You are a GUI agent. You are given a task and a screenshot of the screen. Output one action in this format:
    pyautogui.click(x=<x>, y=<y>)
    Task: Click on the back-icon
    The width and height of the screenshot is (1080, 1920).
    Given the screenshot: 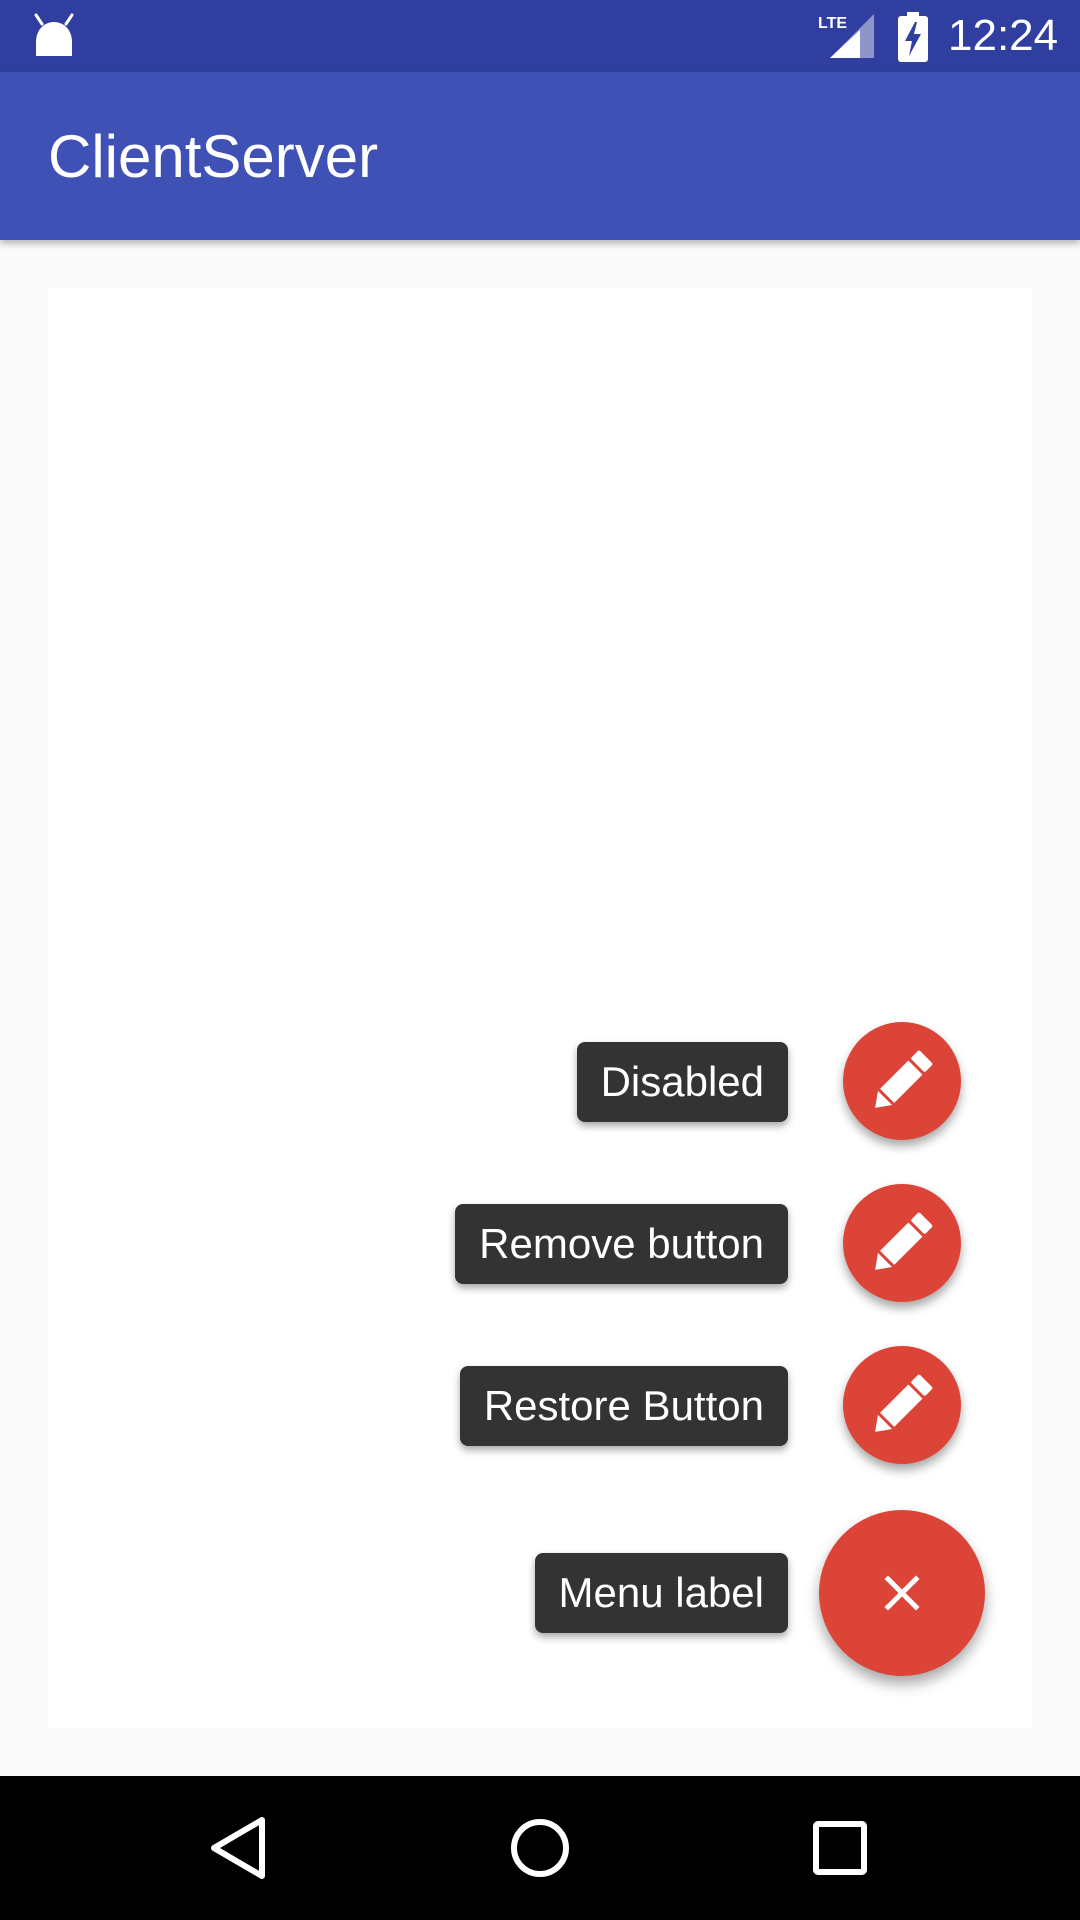 What is the action you would take?
    pyautogui.click(x=238, y=1848)
    